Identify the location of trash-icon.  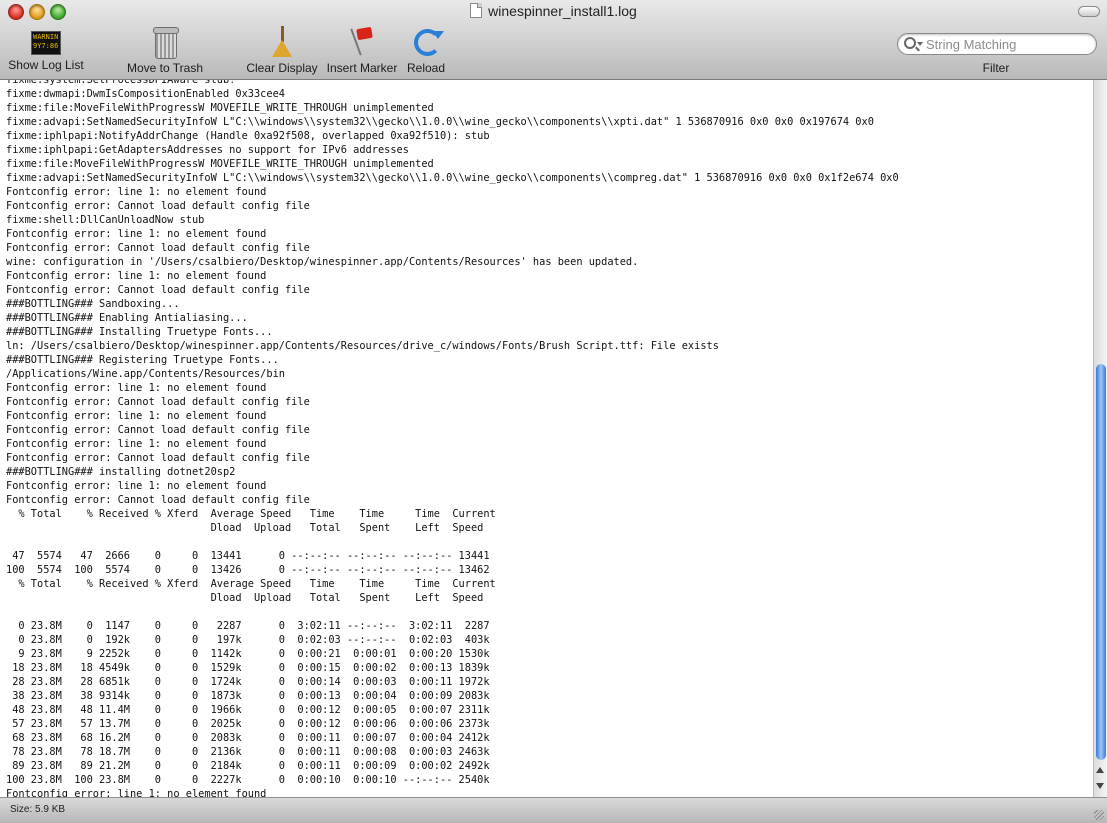
(166, 42).